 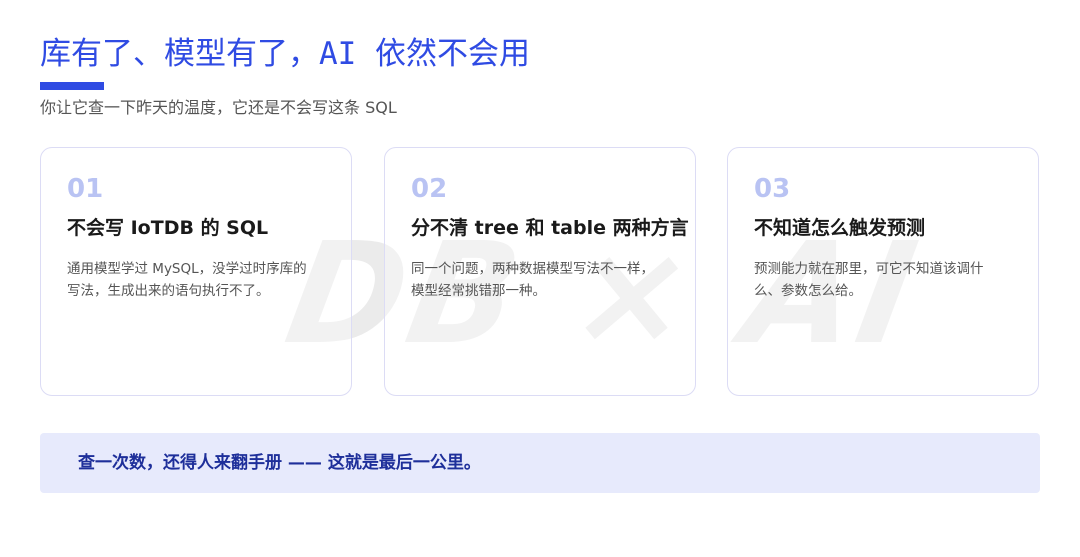 What do you see at coordinates (218, 107) in the screenshot?
I see `page-subtitle: 你让它查一下昨天的温度，它还是不会写这条 SQL` at bounding box center [218, 107].